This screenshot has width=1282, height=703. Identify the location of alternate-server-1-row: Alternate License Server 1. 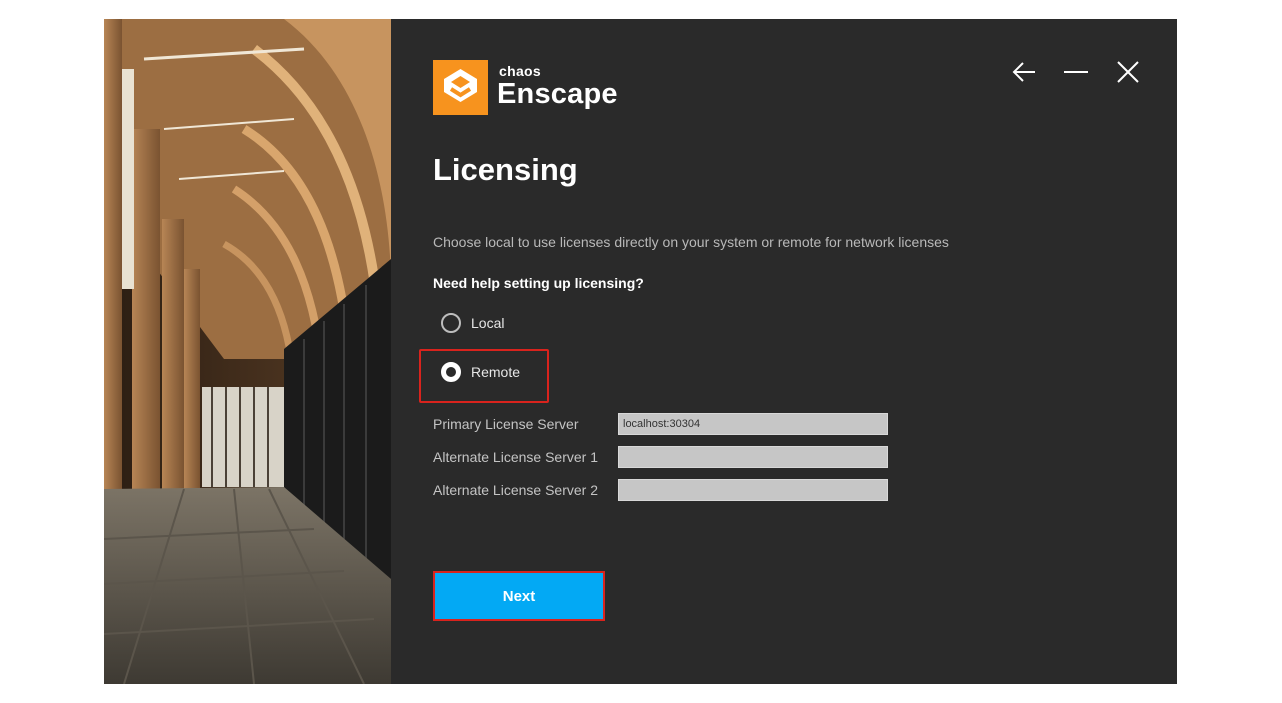
(660, 457).